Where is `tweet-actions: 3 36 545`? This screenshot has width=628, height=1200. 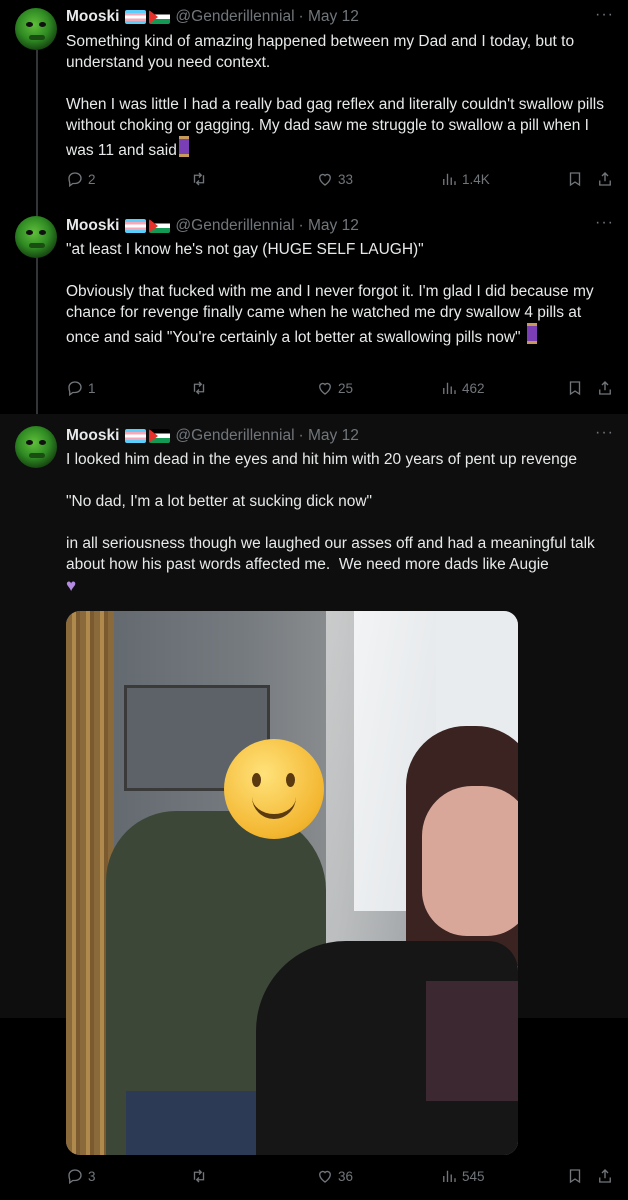
tweet-actions: 3 36 545 is located at coordinates (341, 1178).